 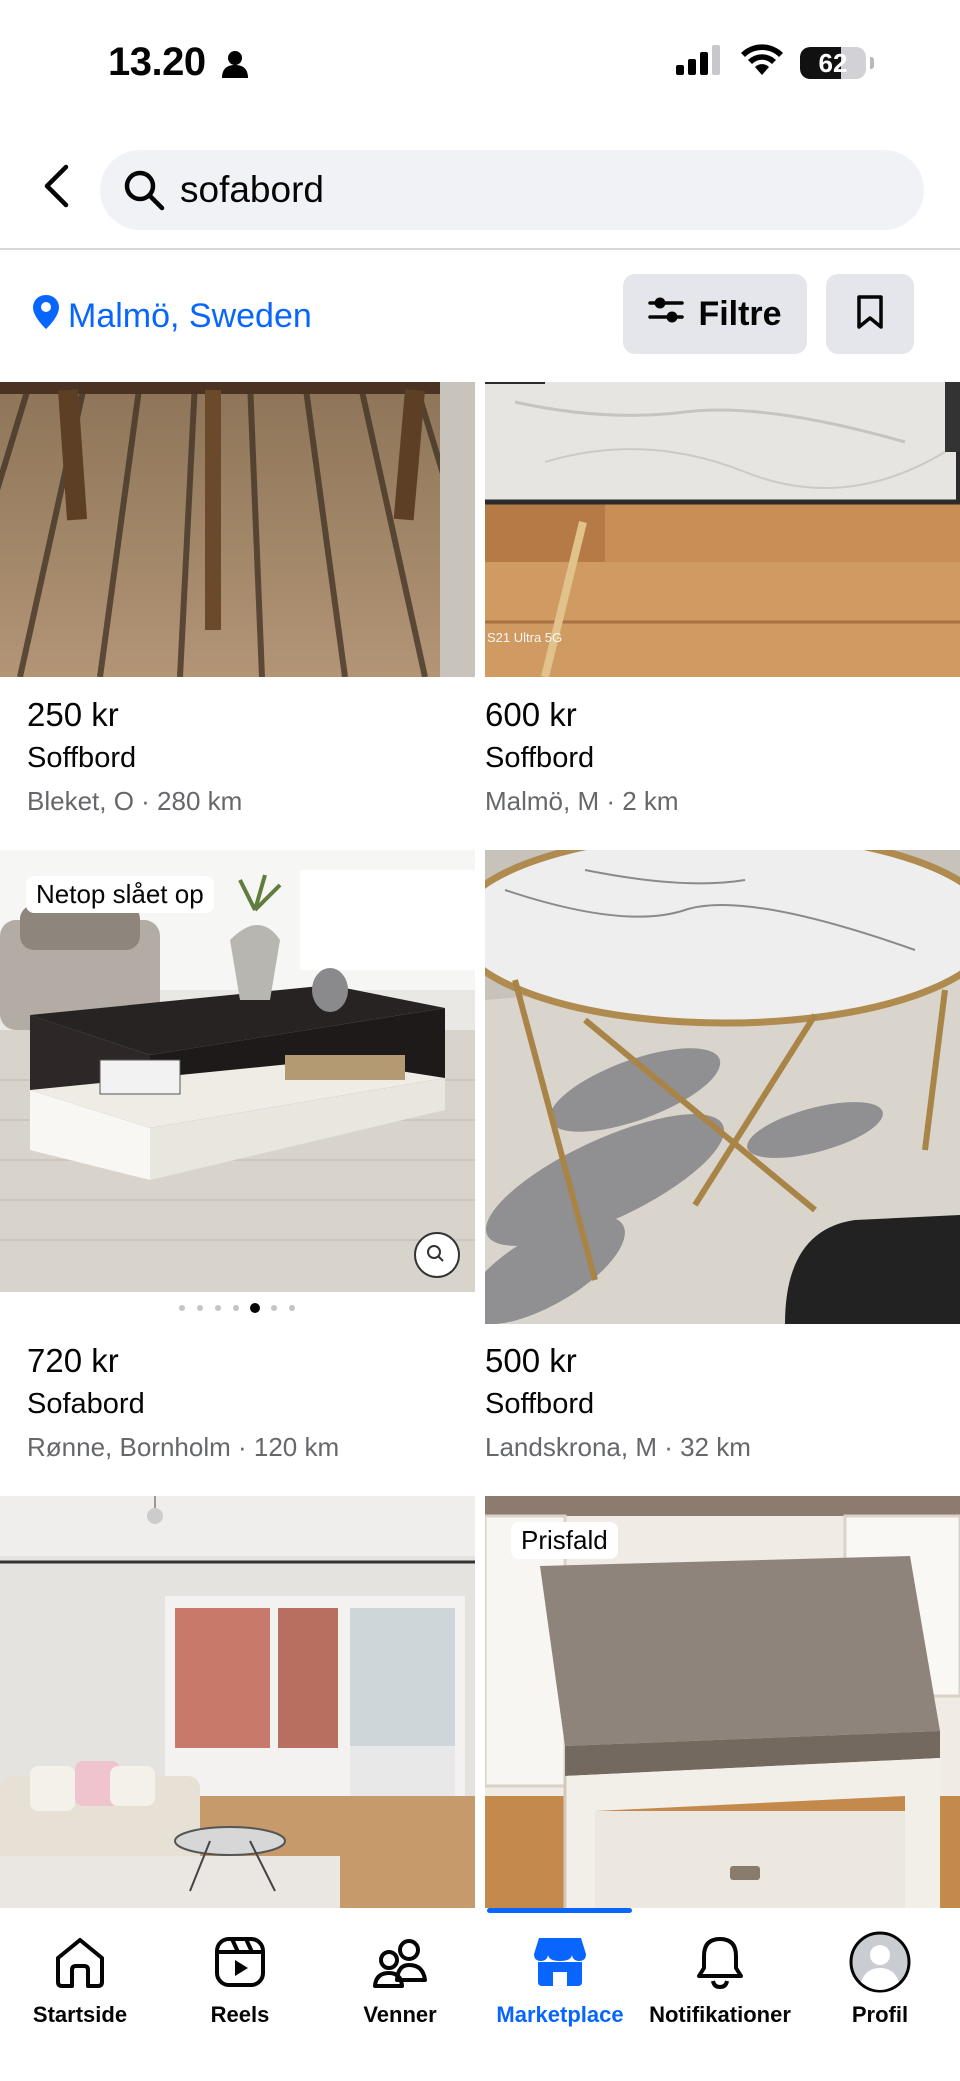 What do you see at coordinates (564, 1540) in the screenshot?
I see `listing-badge: Prisfald` at bounding box center [564, 1540].